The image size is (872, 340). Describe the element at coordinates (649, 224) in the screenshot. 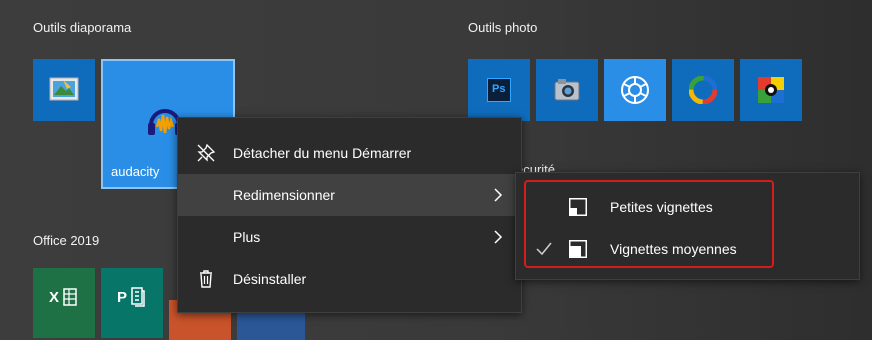

I see `red-highlight-annotation` at that location.